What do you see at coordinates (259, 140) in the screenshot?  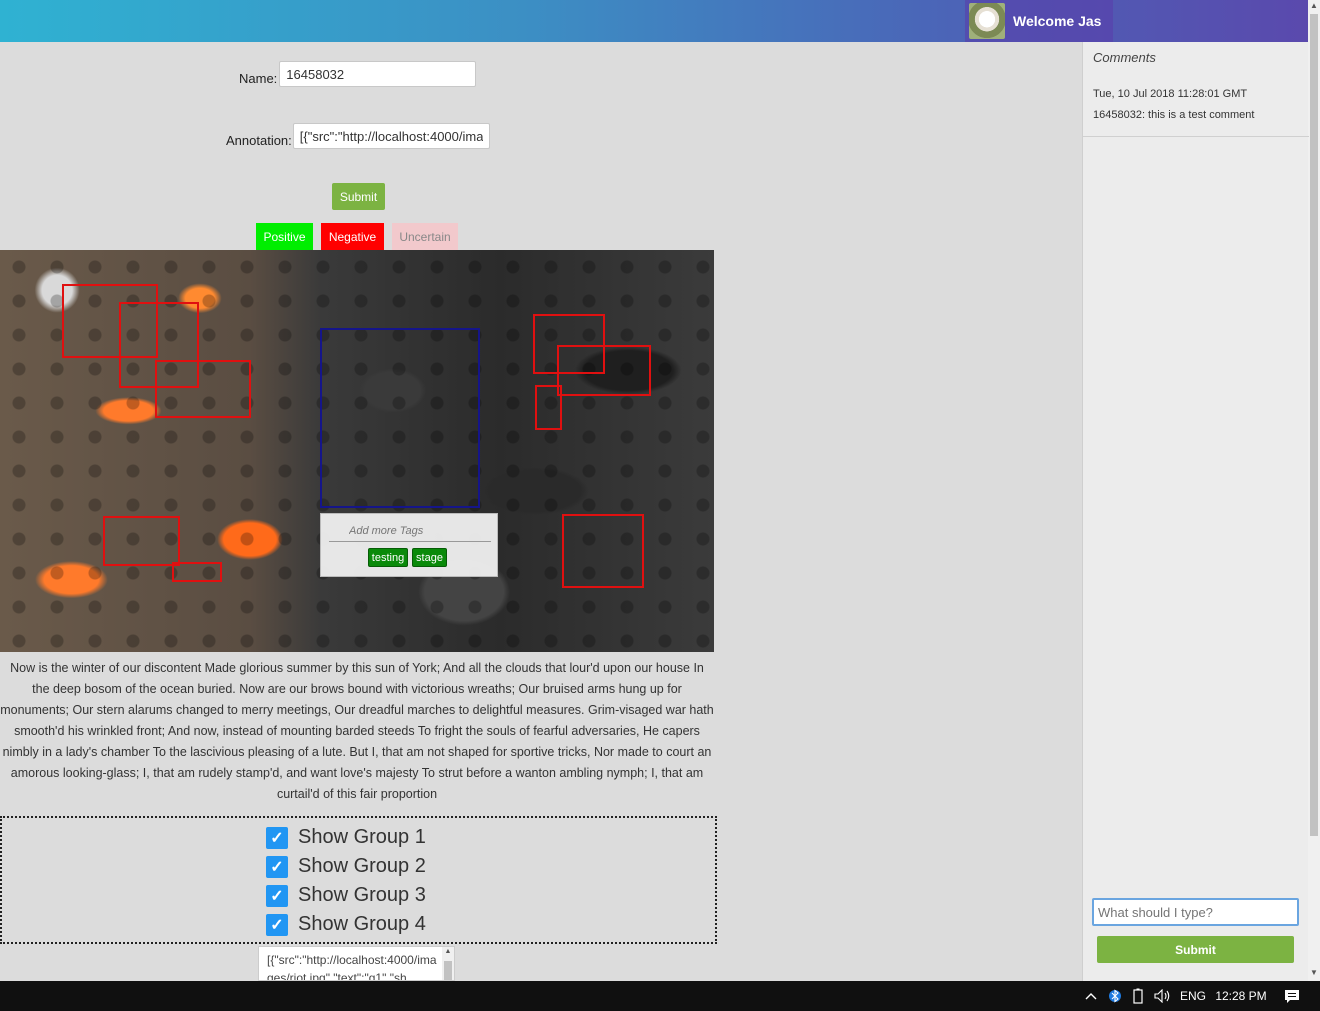 I see `annotation-label: Annotation:` at bounding box center [259, 140].